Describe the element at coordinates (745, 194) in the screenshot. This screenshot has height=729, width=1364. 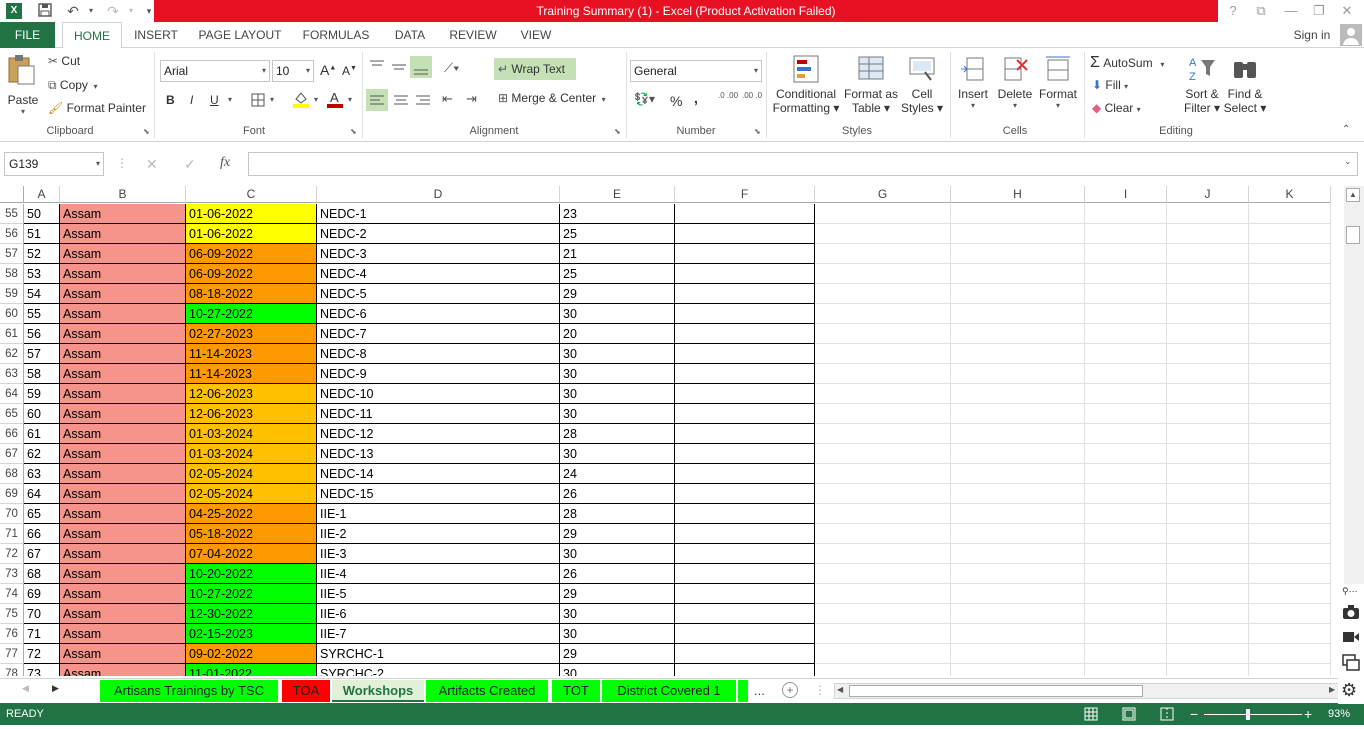
I see `column-header-f: F` at that location.